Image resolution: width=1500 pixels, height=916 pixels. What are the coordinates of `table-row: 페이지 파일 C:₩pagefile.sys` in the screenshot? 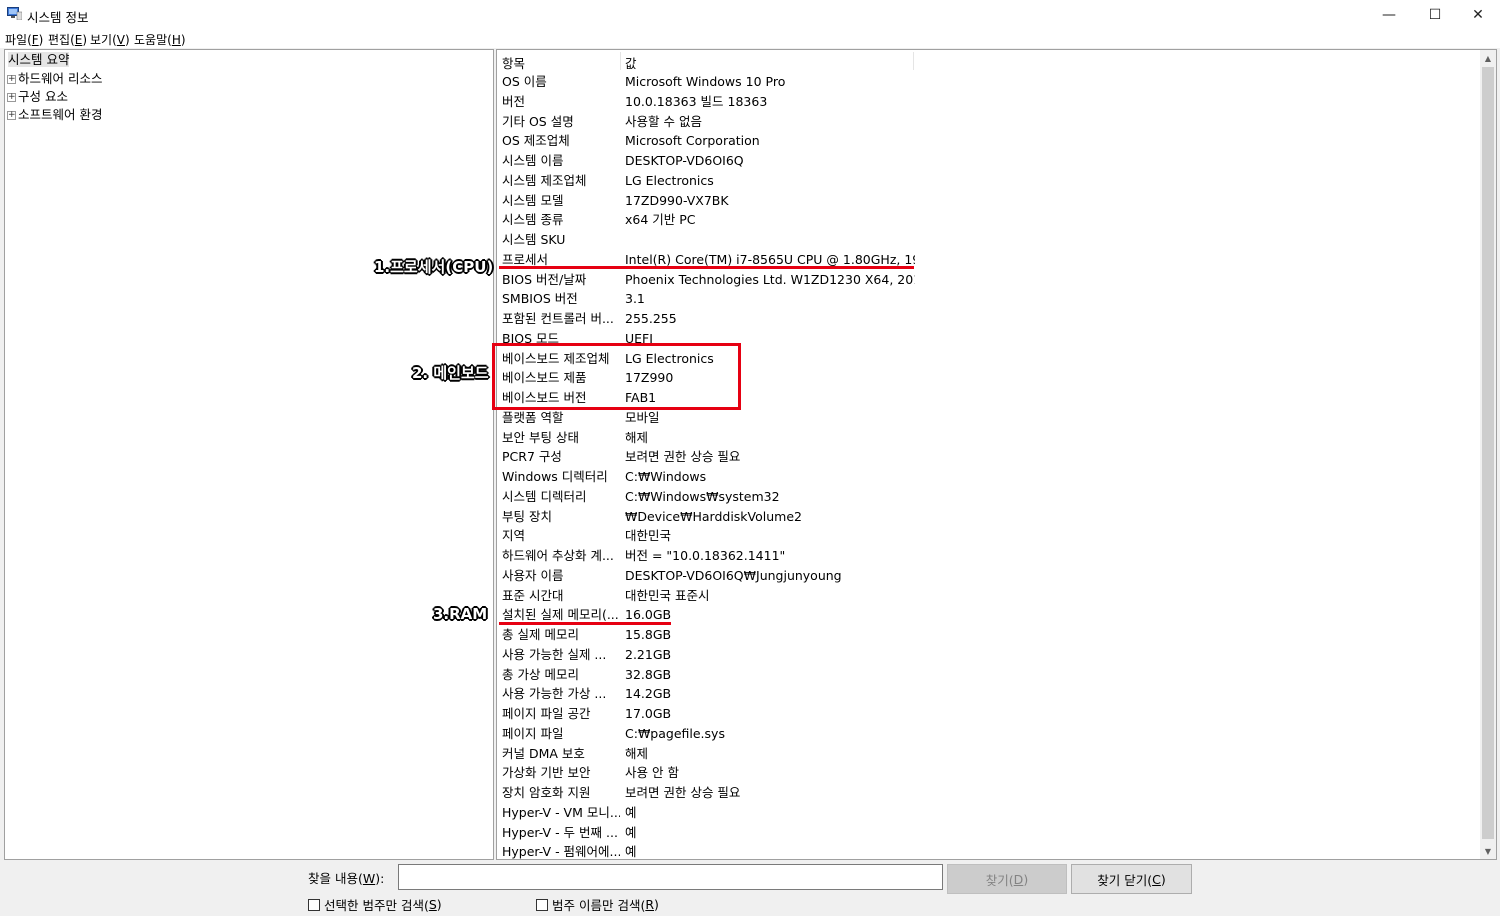 It's located at (989, 734).